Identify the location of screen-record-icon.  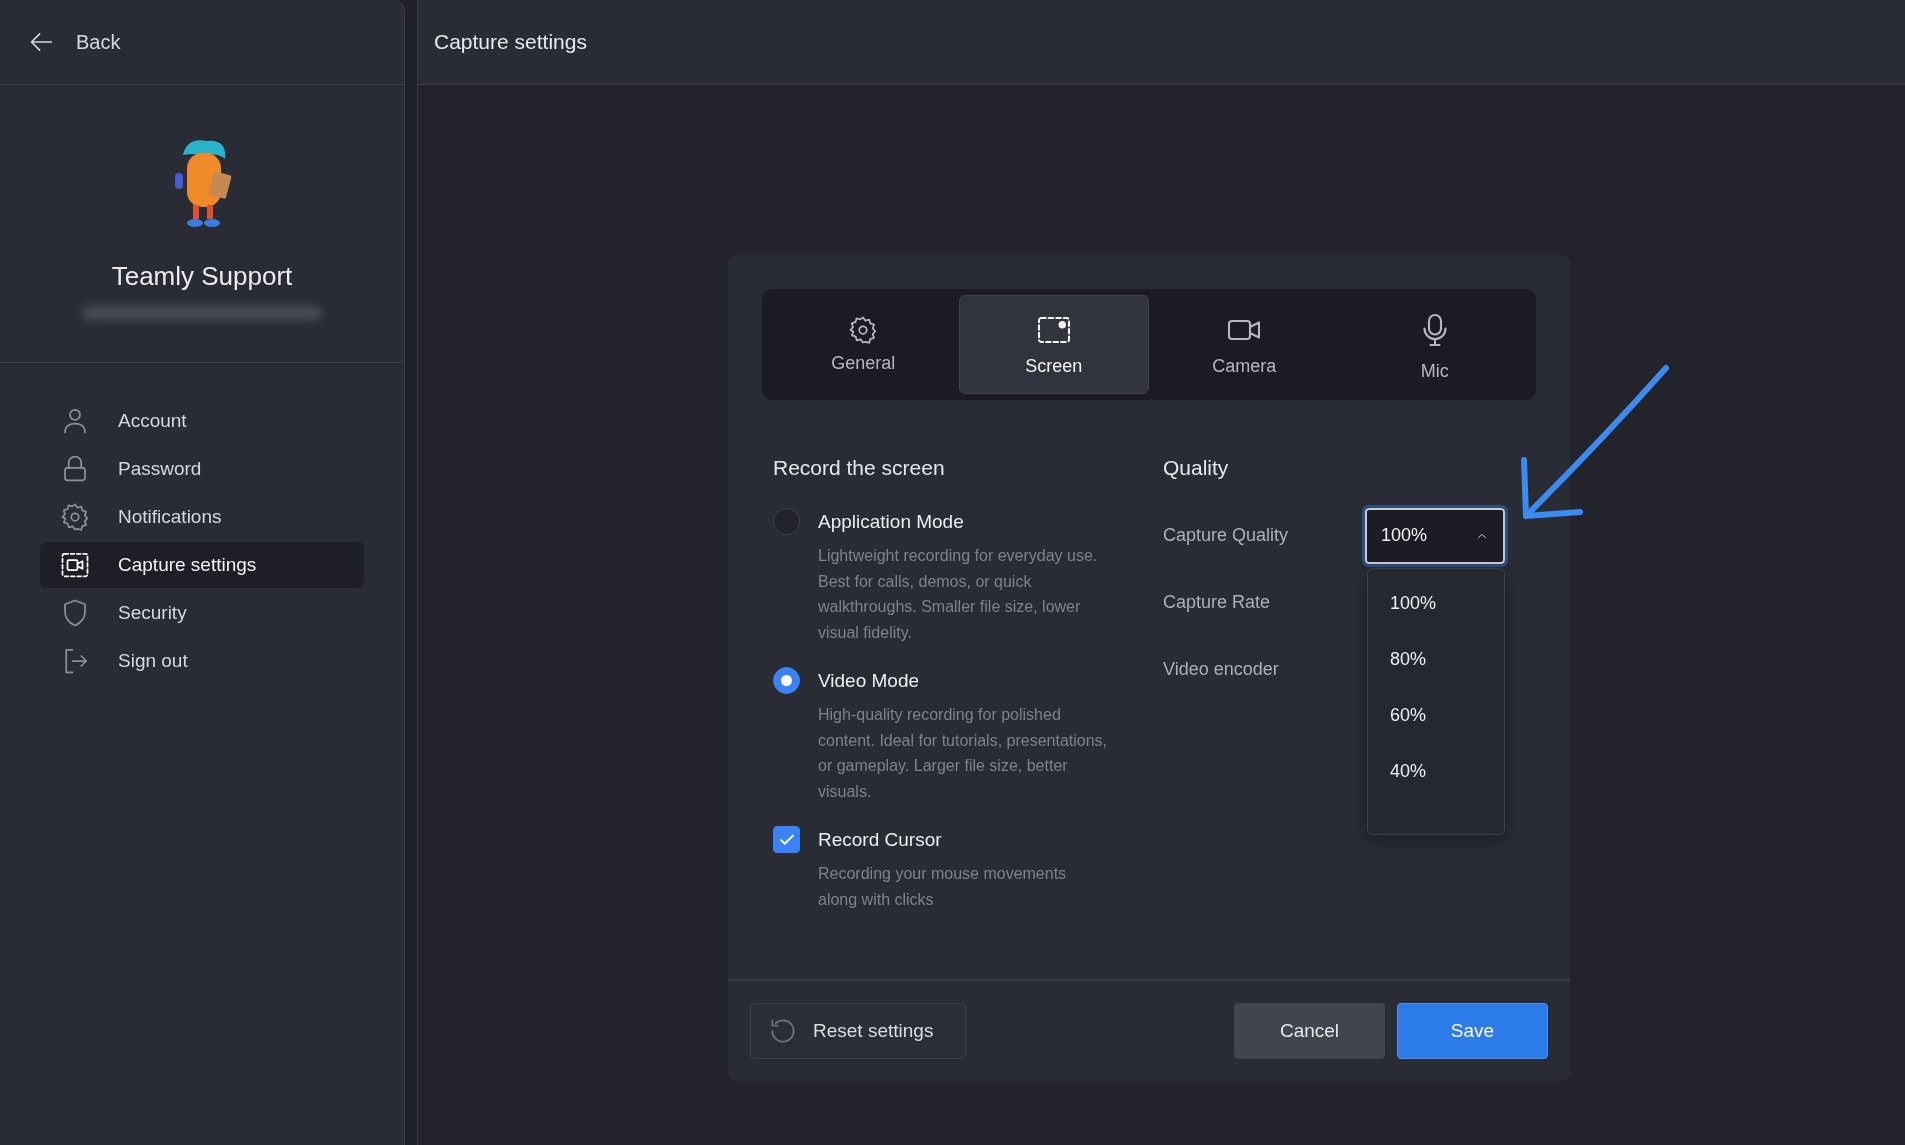
(75, 565).